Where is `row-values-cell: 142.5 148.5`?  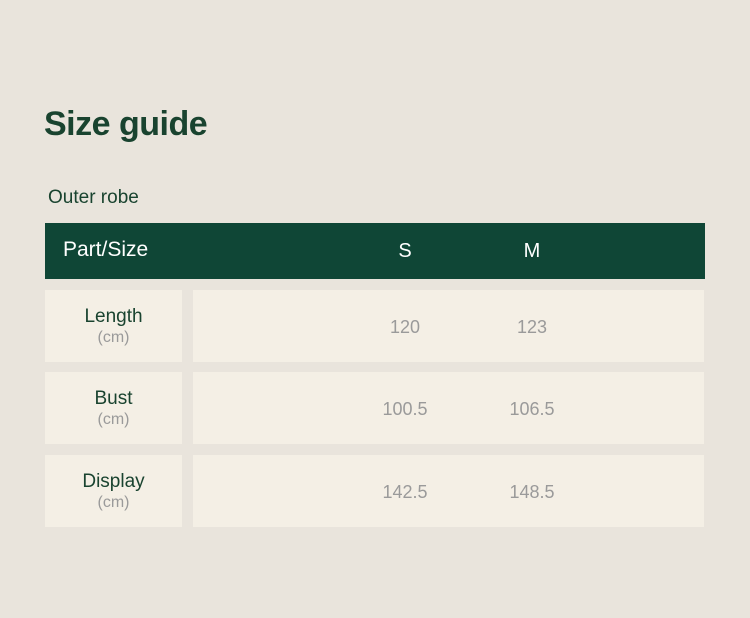 row-values-cell: 142.5 148.5 is located at coordinates (448, 491).